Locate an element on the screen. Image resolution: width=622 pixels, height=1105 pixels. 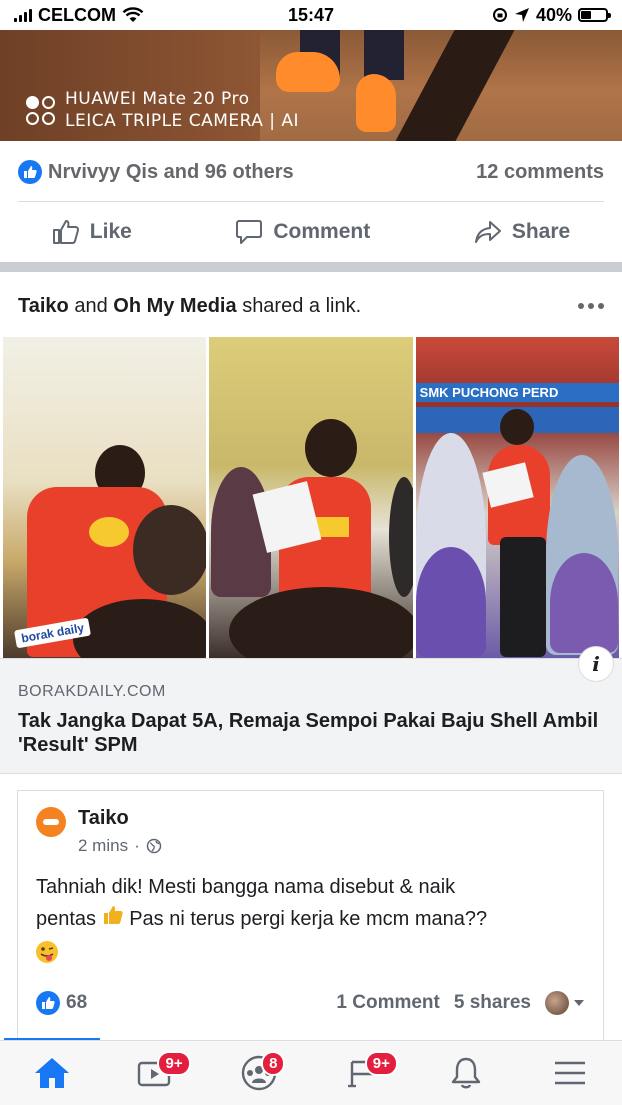
reactions-text: Nrvivyy Qis and 96 others is located at coordinates (171, 171).